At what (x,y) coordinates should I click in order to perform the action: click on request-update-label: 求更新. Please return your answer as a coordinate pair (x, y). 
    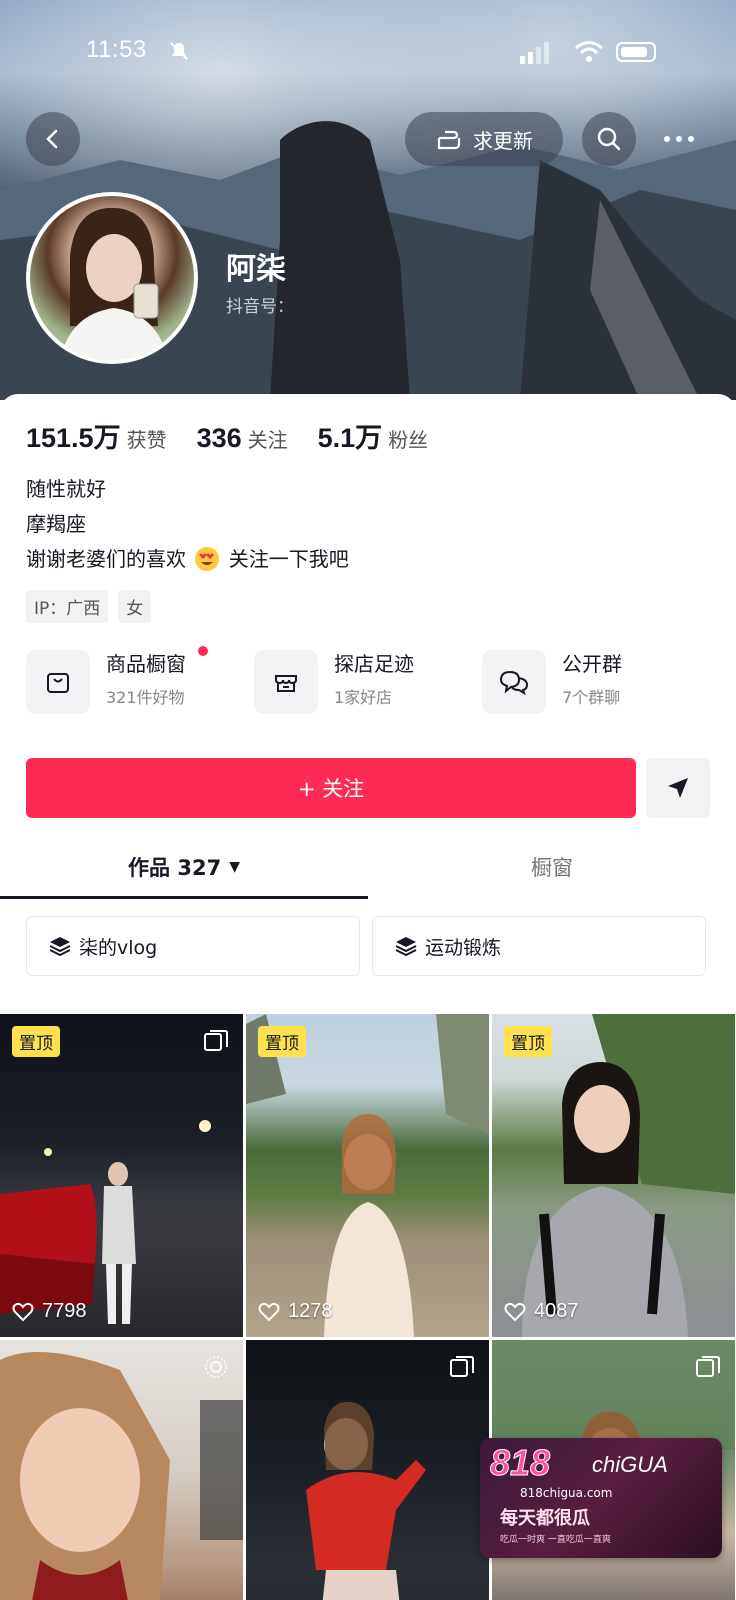
    Looking at the image, I should click on (503, 140).